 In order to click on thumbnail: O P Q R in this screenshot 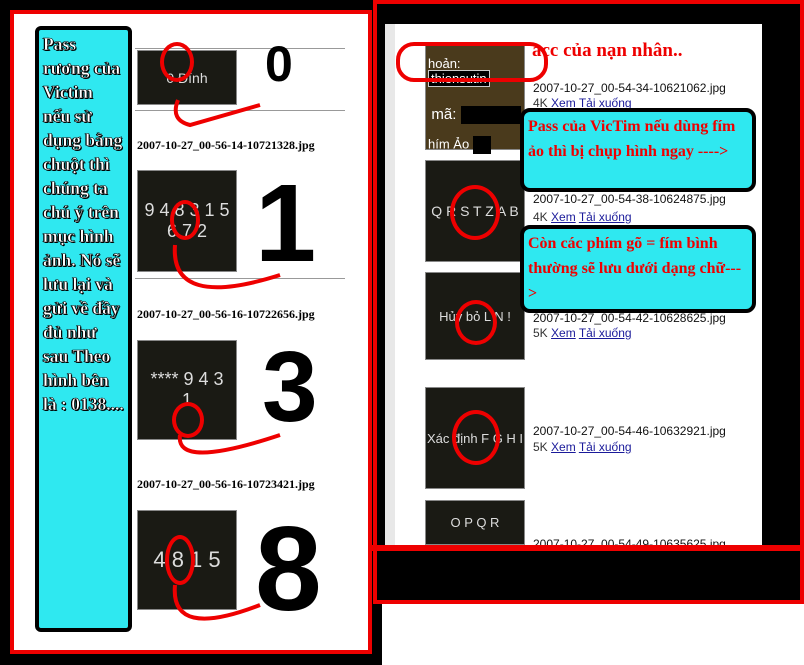, I will do `click(475, 522)`.